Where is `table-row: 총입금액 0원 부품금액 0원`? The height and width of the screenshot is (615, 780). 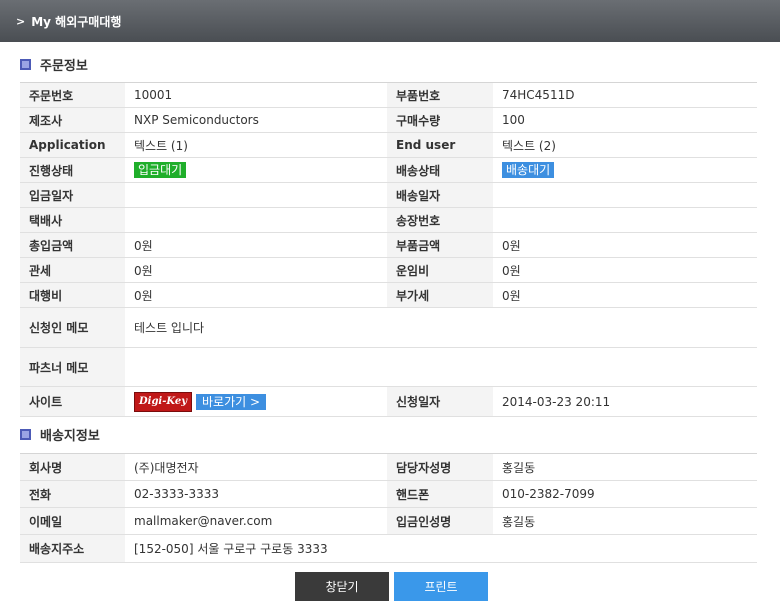 table-row: 총입금액 0원 부품금액 0원 is located at coordinates (388, 245).